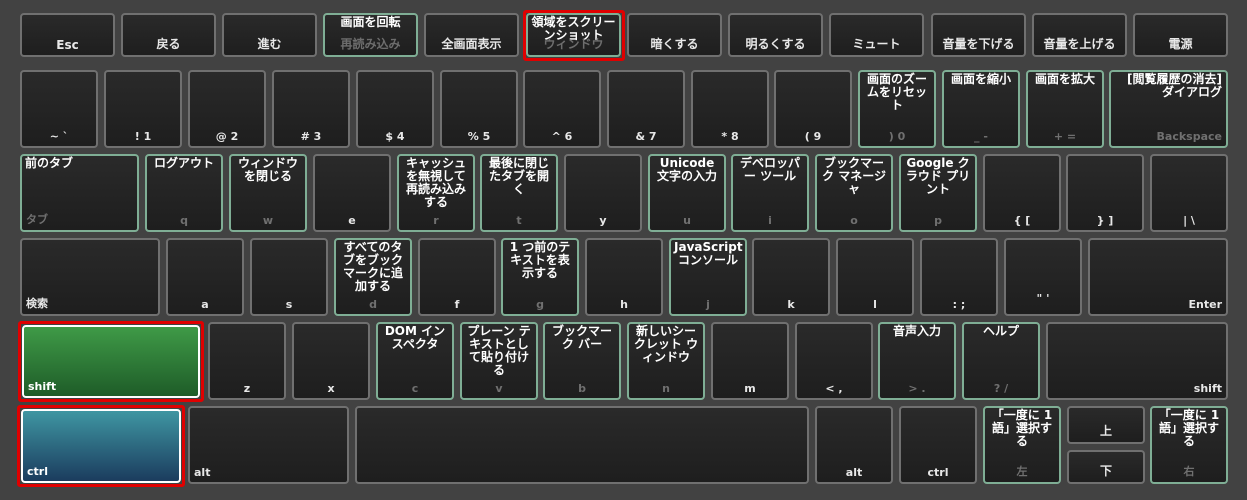 This screenshot has height=500, width=1247. What do you see at coordinates (674, 35) in the screenshot?
I see `key-bright-down: 暗くする` at bounding box center [674, 35].